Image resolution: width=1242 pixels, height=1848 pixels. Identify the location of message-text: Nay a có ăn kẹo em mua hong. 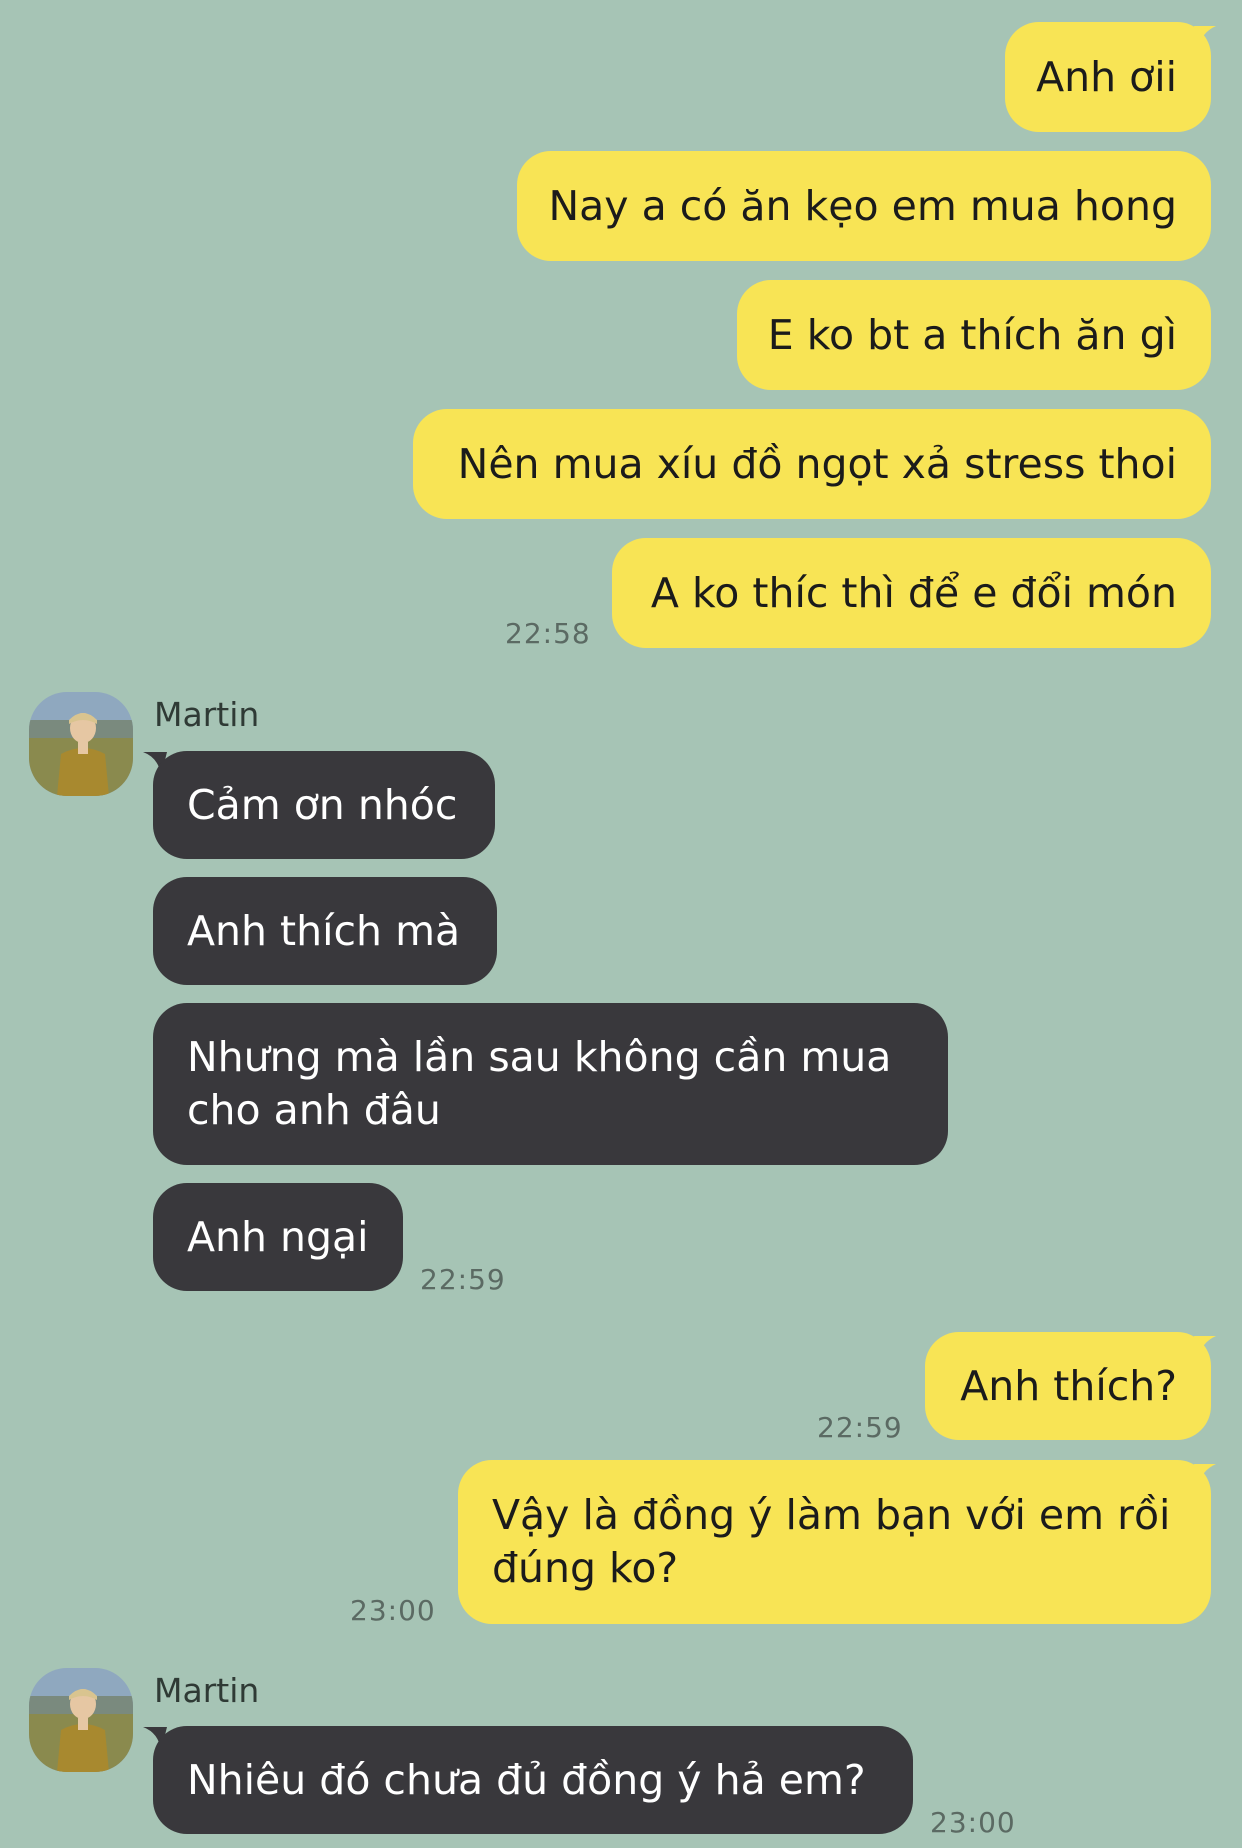
(863, 205).